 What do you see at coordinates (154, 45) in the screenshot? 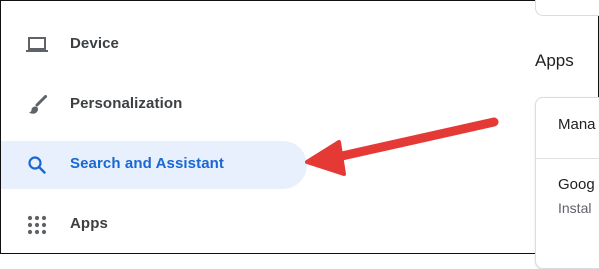
I see `sidebar-item-device: Device` at bounding box center [154, 45].